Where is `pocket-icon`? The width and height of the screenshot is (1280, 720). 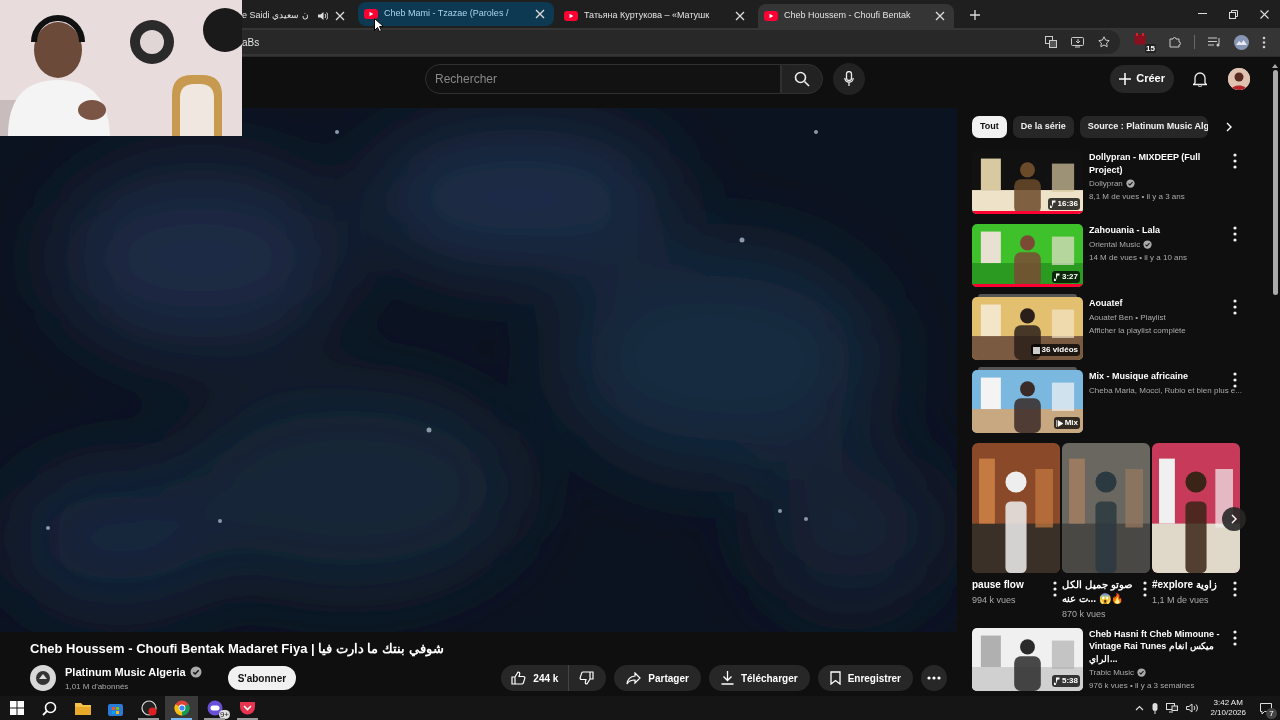 pocket-icon is located at coordinates (247, 708).